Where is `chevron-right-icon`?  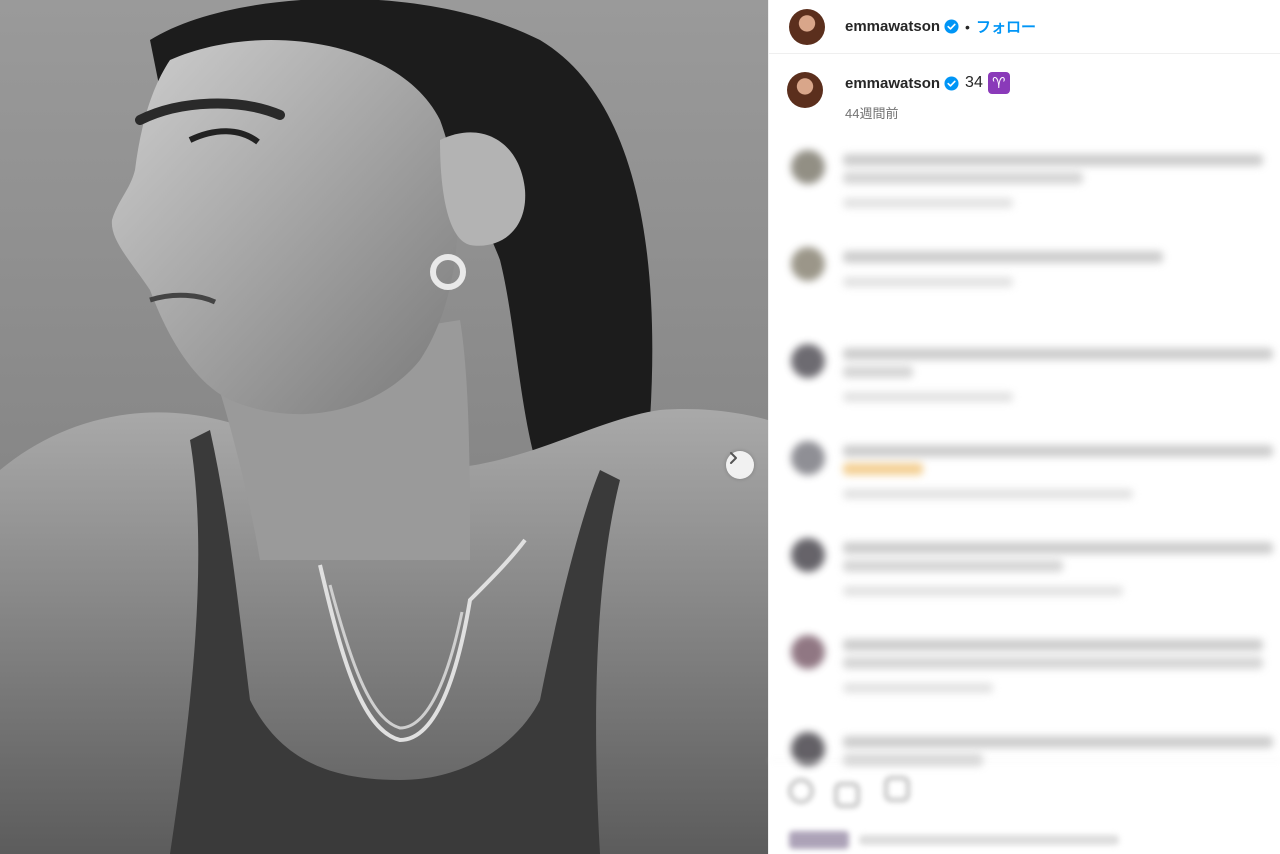
chevron-right-icon is located at coordinates (733, 458).